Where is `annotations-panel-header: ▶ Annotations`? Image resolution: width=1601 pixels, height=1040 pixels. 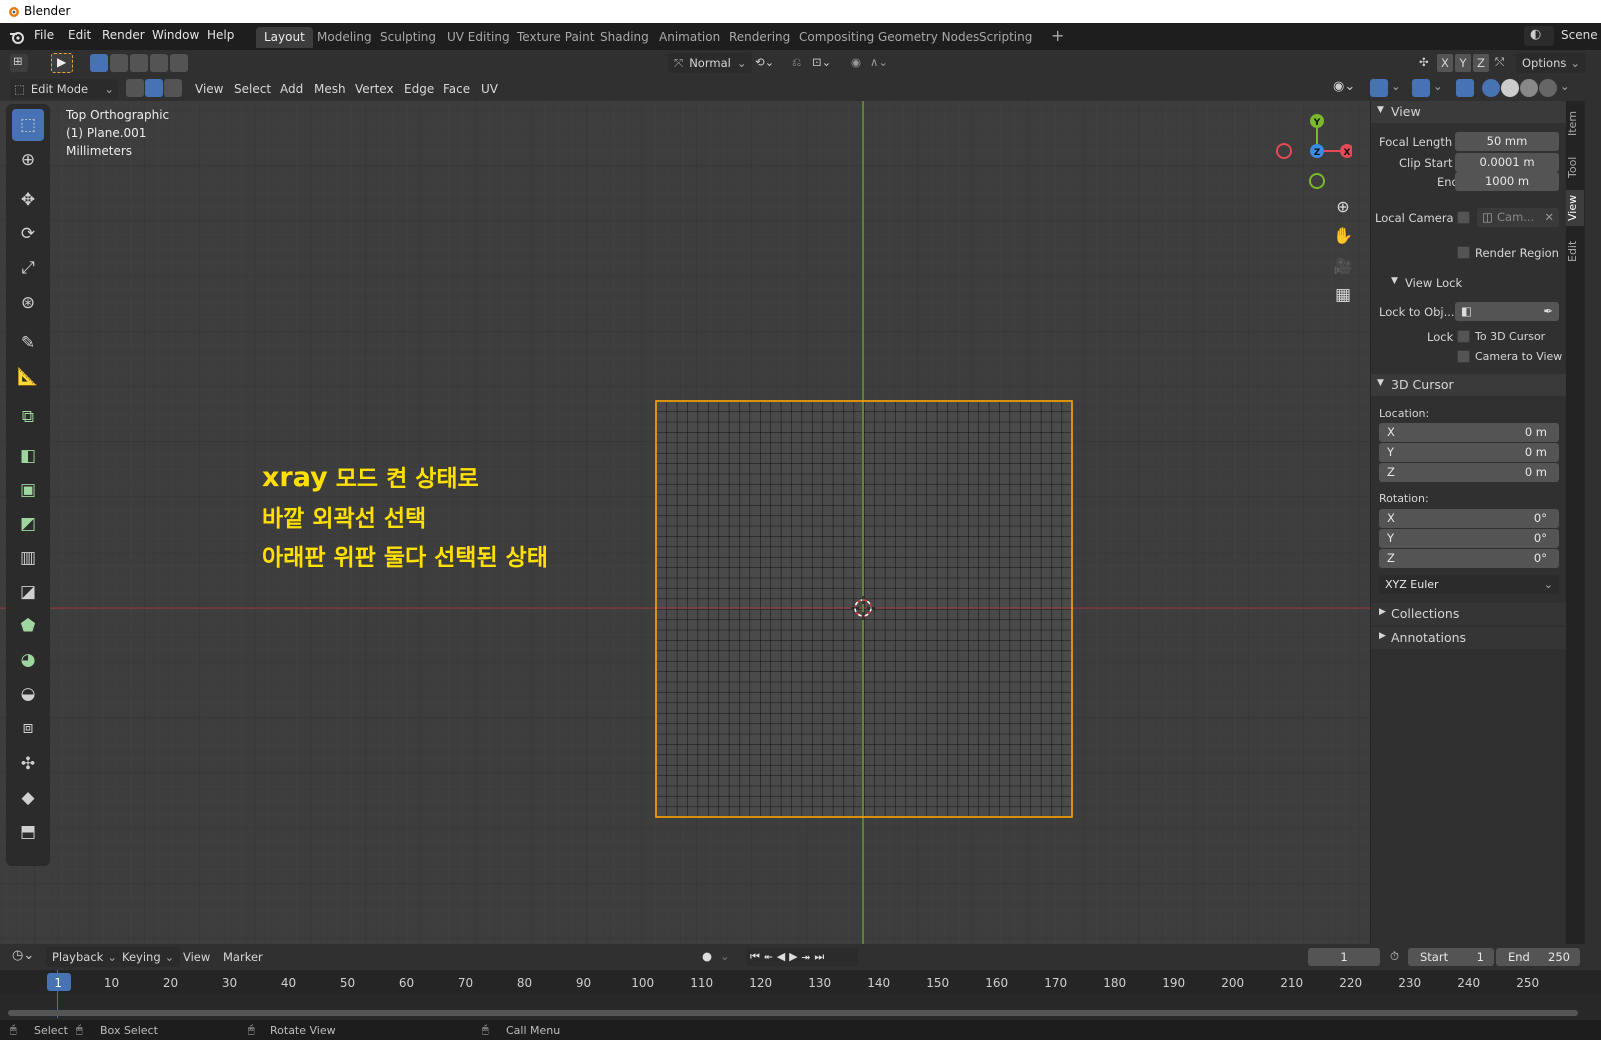 annotations-panel-header: ▶ Annotations is located at coordinates (1468, 638).